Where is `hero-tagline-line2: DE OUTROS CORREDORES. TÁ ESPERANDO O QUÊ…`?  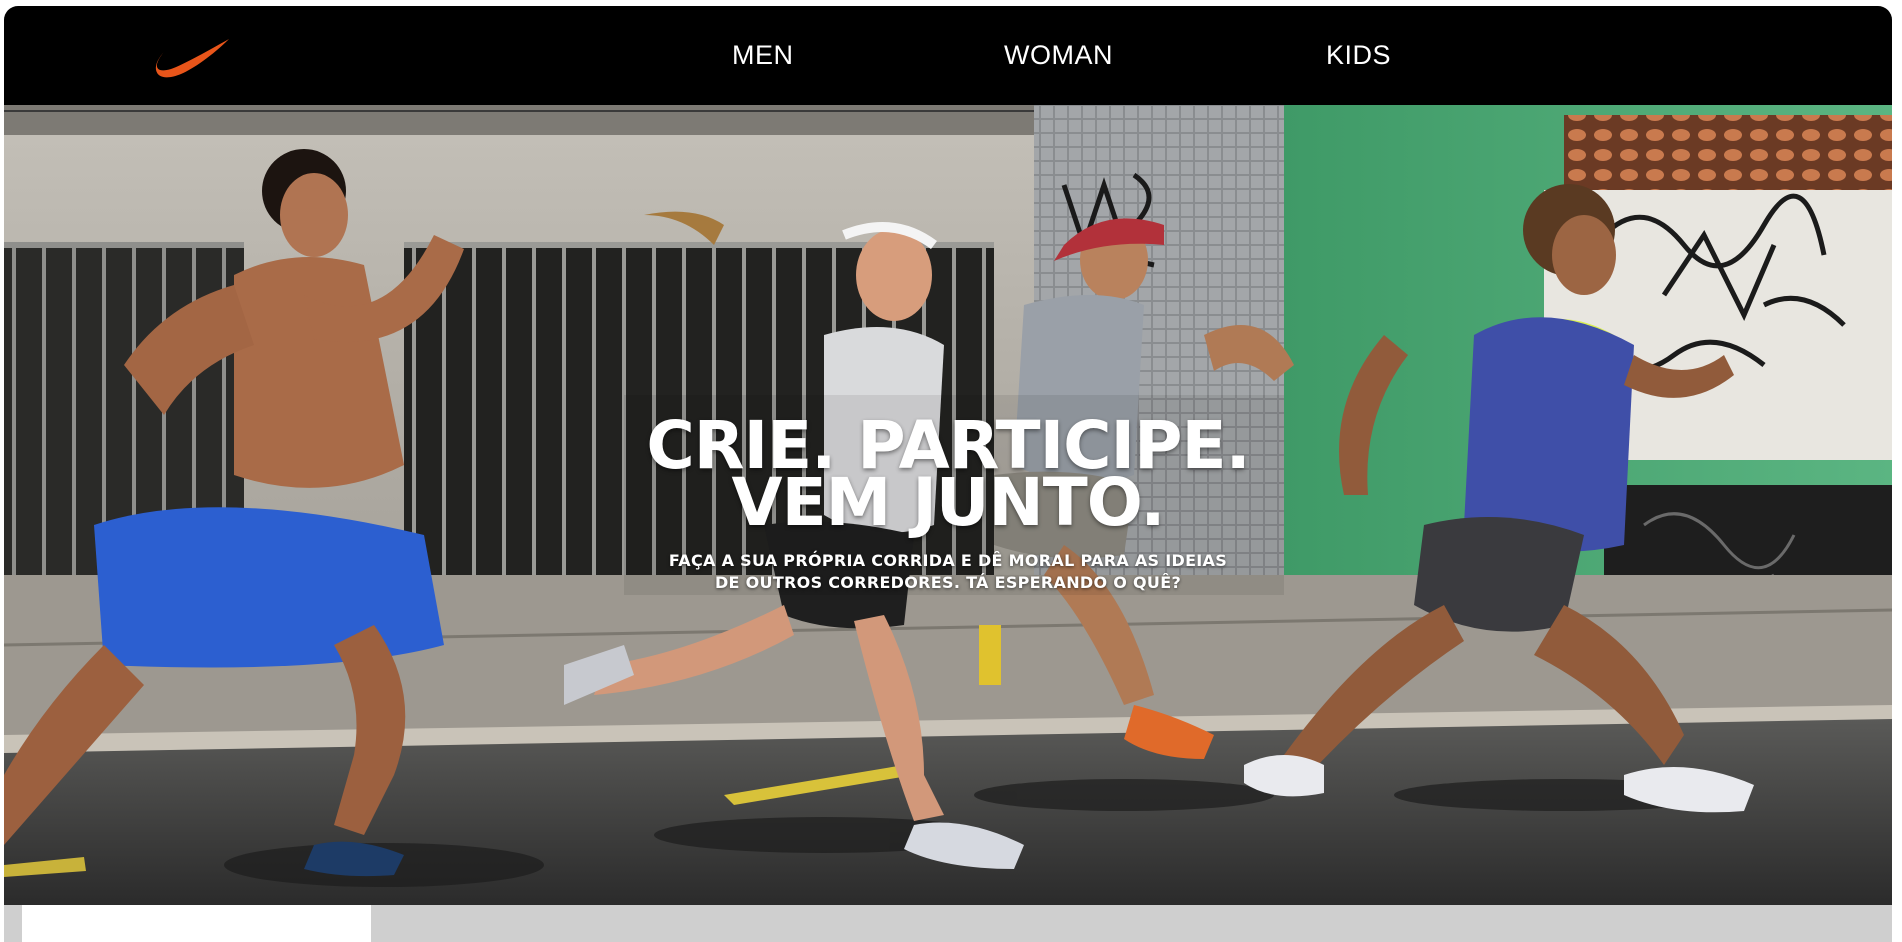 hero-tagline-line2: DE OUTROS CORREDORES. TÁ ESPERANDO O QUÊ… is located at coordinates (948, 582).